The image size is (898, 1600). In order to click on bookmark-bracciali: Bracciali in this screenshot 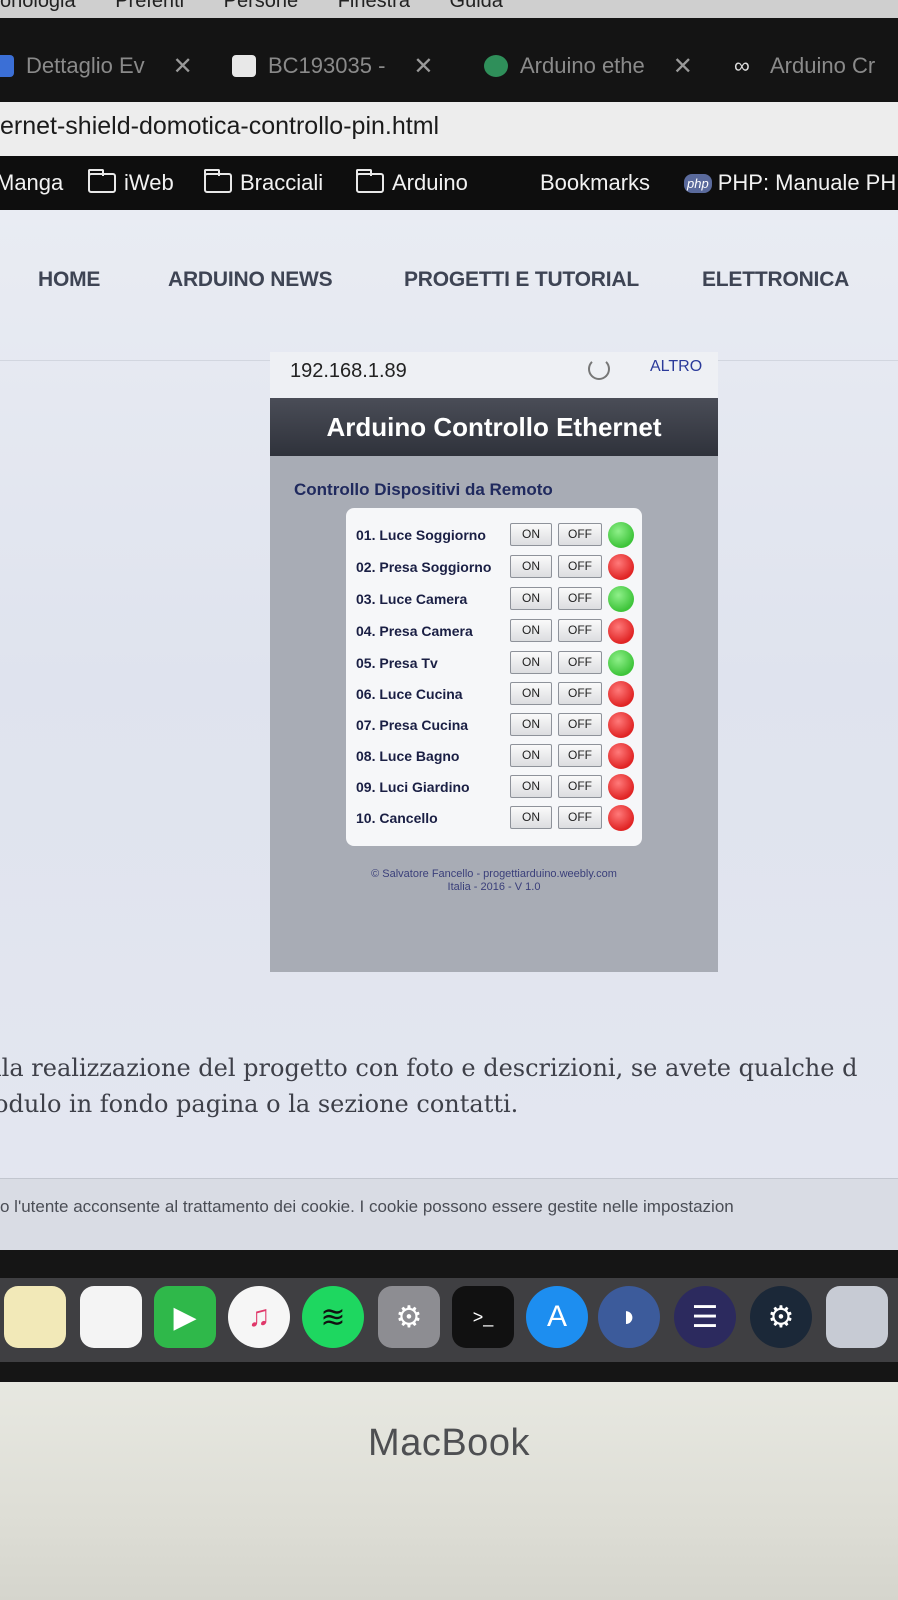, I will do `click(264, 182)`.